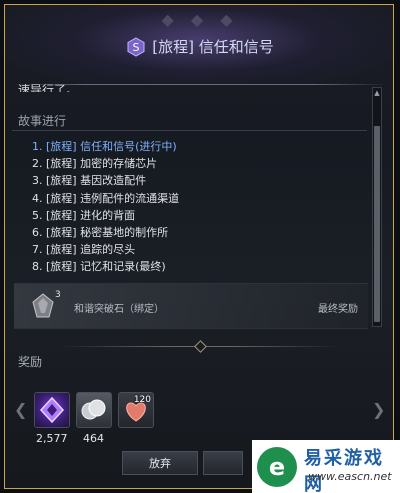 The image size is (400, 493). I want to click on quest-item: 2. [旅程] 加密的存储芯片, so click(105, 163).